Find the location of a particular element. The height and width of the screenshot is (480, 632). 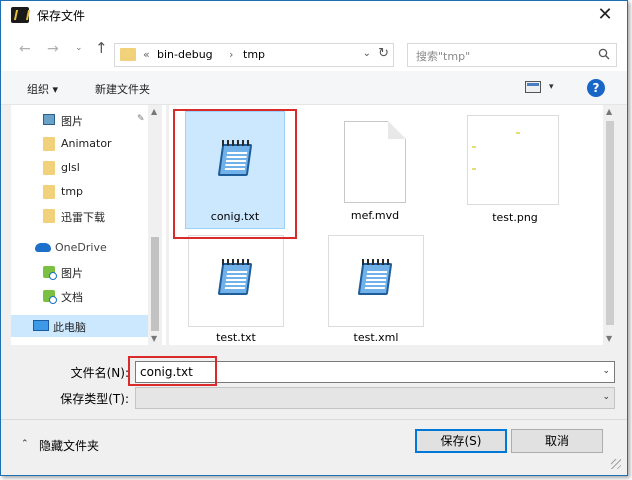

sidebar-item-label: OneDrive is located at coordinates (81, 247).